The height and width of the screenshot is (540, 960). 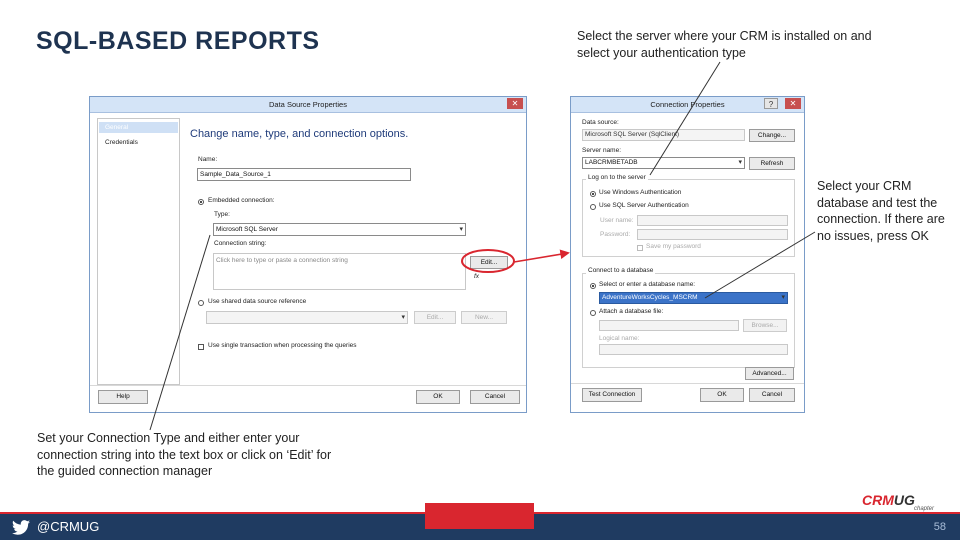 I want to click on twitter-icon, so click(x=21, y=527).